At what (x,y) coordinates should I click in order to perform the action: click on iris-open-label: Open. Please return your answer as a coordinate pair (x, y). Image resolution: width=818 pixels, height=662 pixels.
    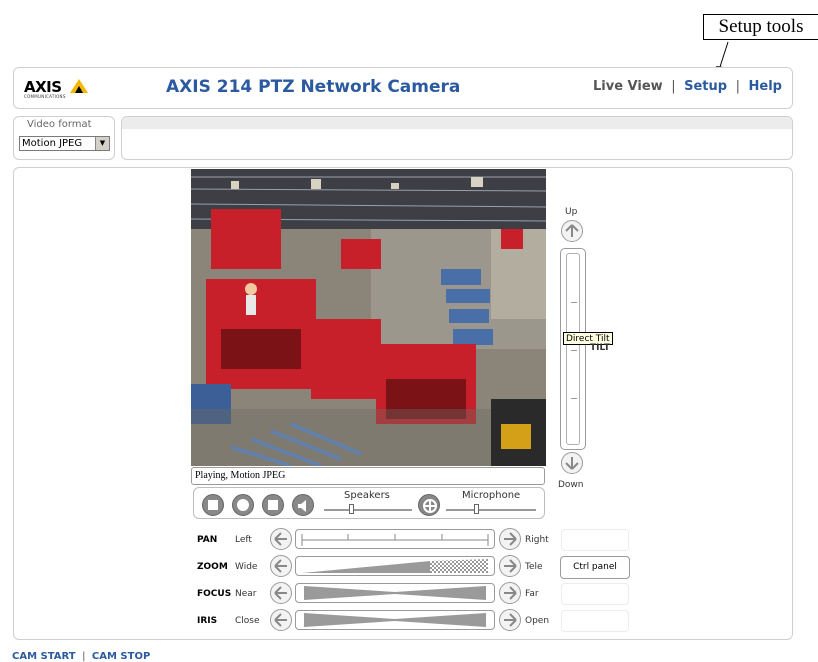
    Looking at the image, I should click on (537, 621).